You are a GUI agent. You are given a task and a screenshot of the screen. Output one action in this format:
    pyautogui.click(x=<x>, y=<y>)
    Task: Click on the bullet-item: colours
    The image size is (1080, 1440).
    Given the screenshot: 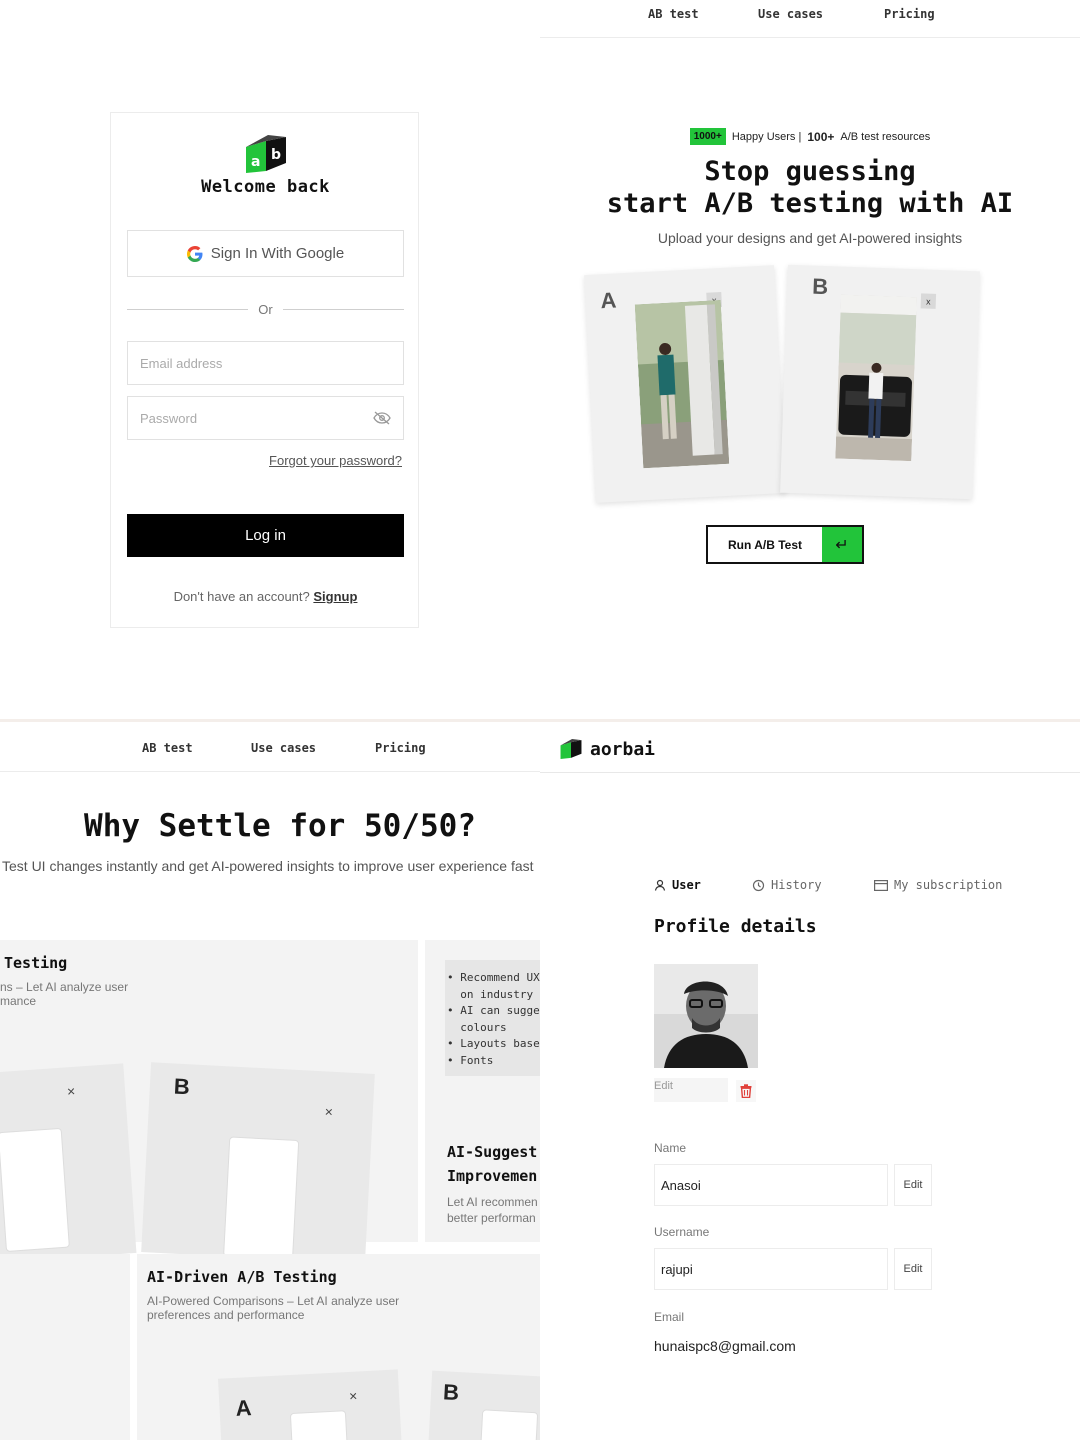 What is the action you would take?
    pyautogui.click(x=483, y=1027)
    